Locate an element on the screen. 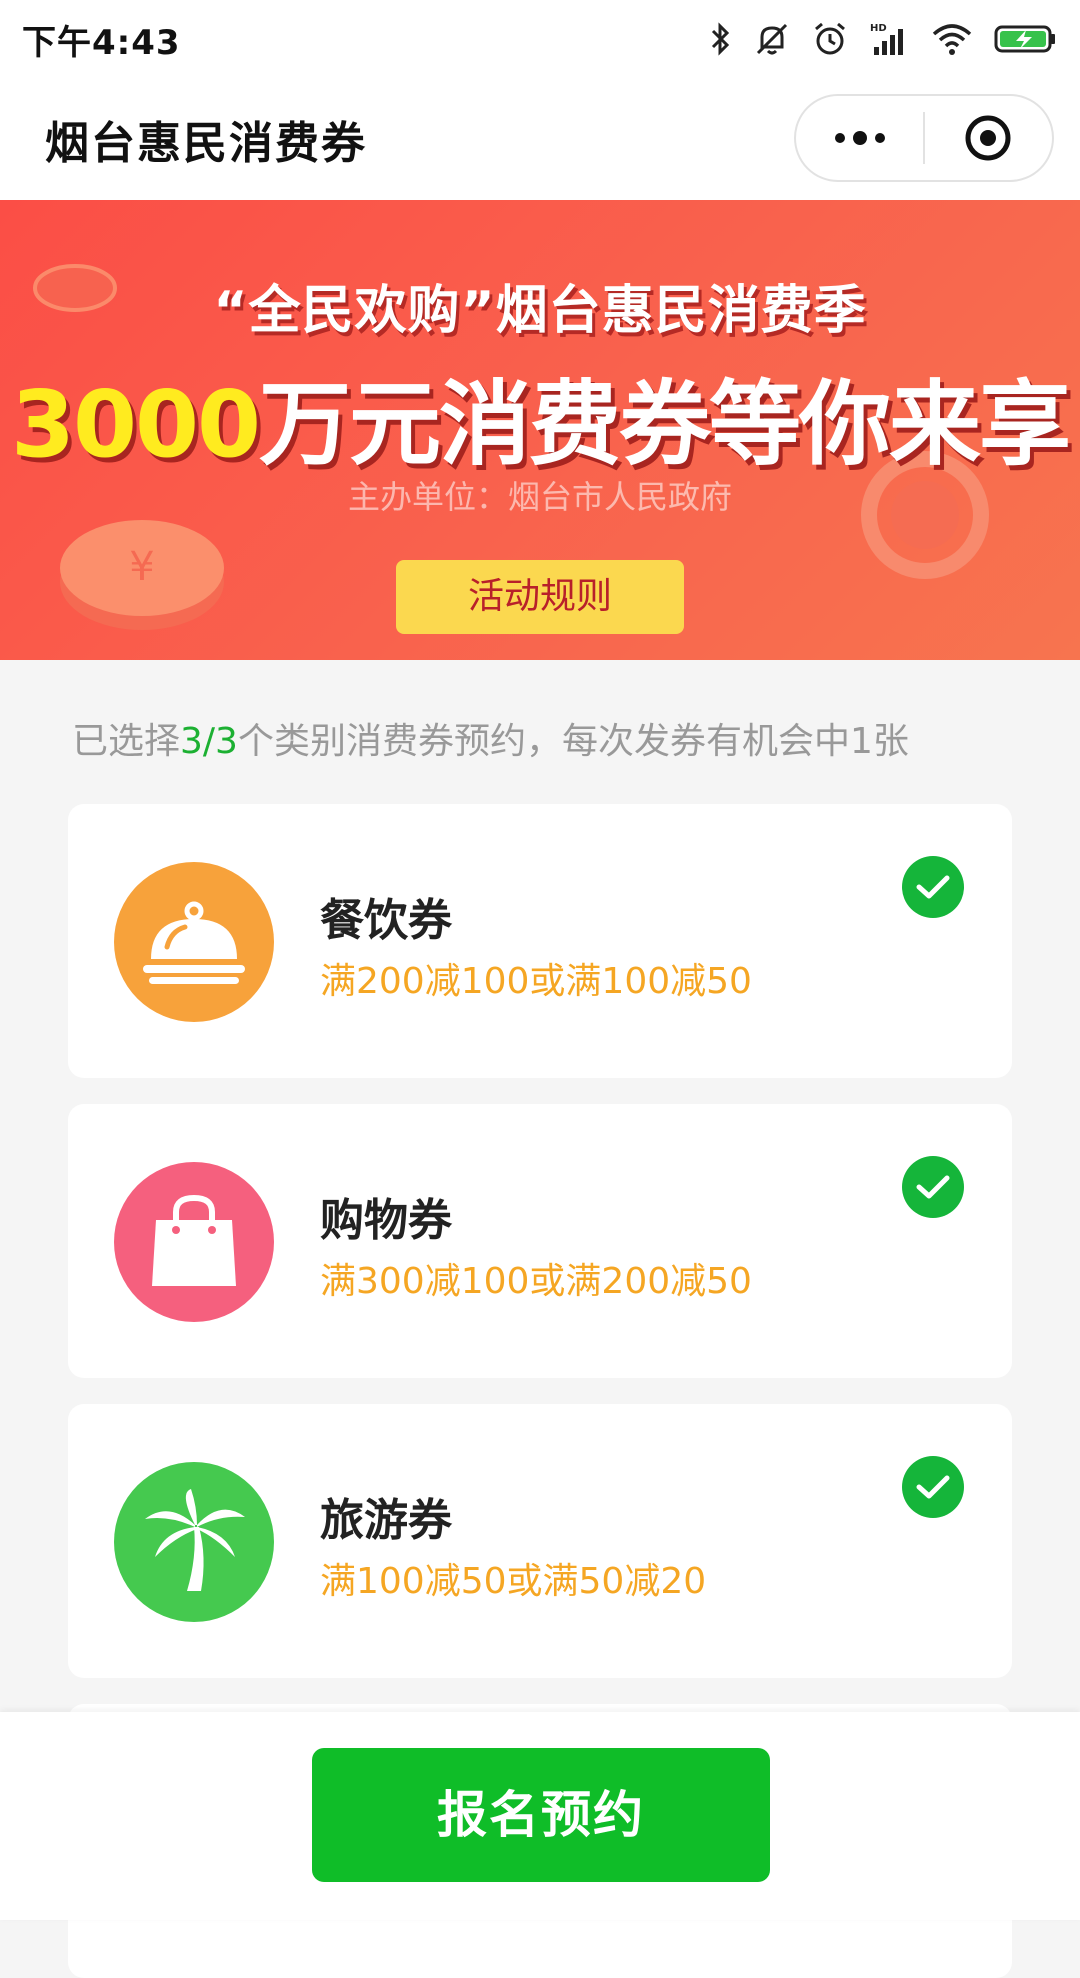  coupon-card-shopping: 购物券 满300减100或满200减50 is located at coordinates (540, 1241).